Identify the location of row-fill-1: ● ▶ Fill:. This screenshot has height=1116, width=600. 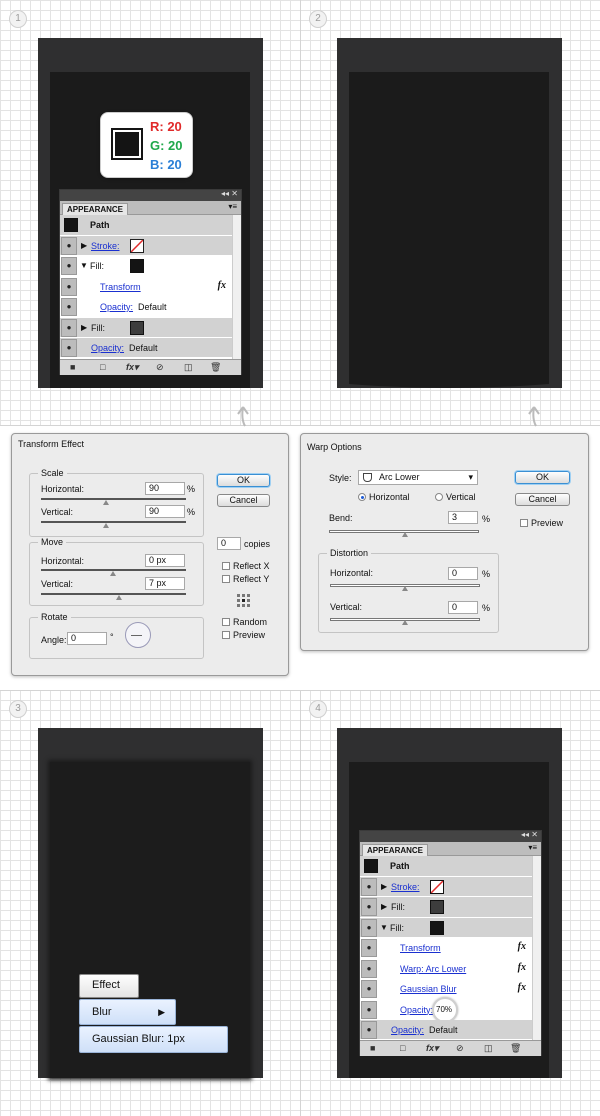
(450, 907).